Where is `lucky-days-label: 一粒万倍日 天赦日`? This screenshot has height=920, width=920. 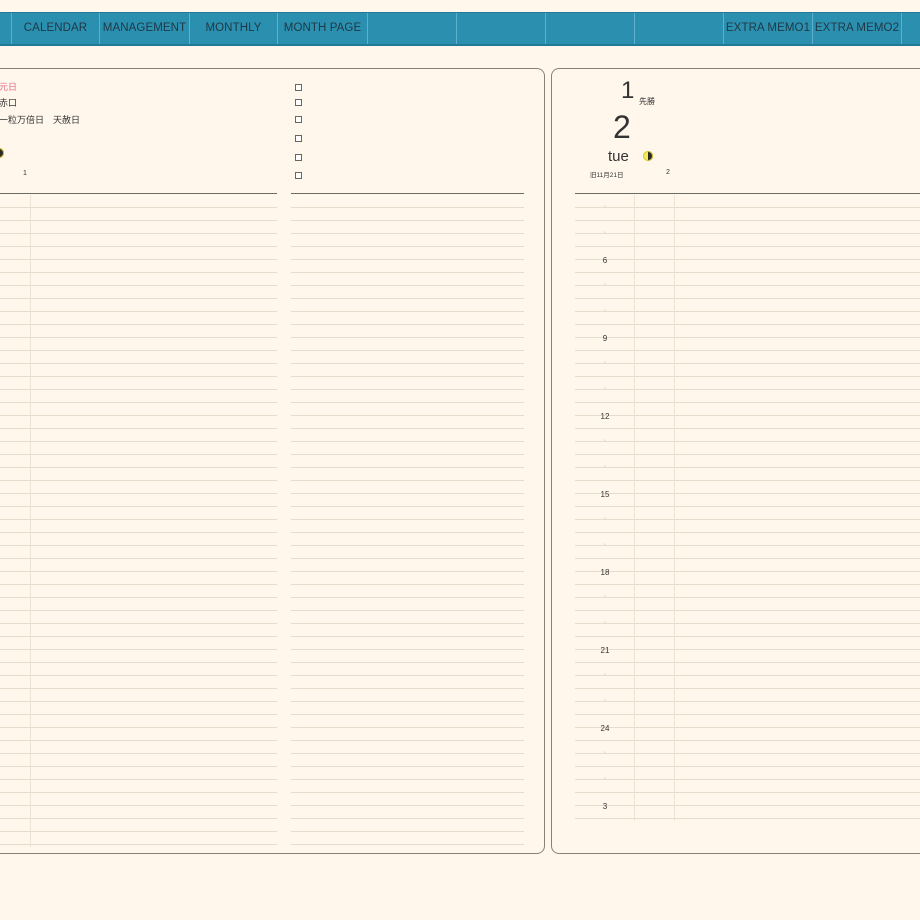 lucky-days-label: 一粒万倍日 天赦日 is located at coordinates (40, 120).